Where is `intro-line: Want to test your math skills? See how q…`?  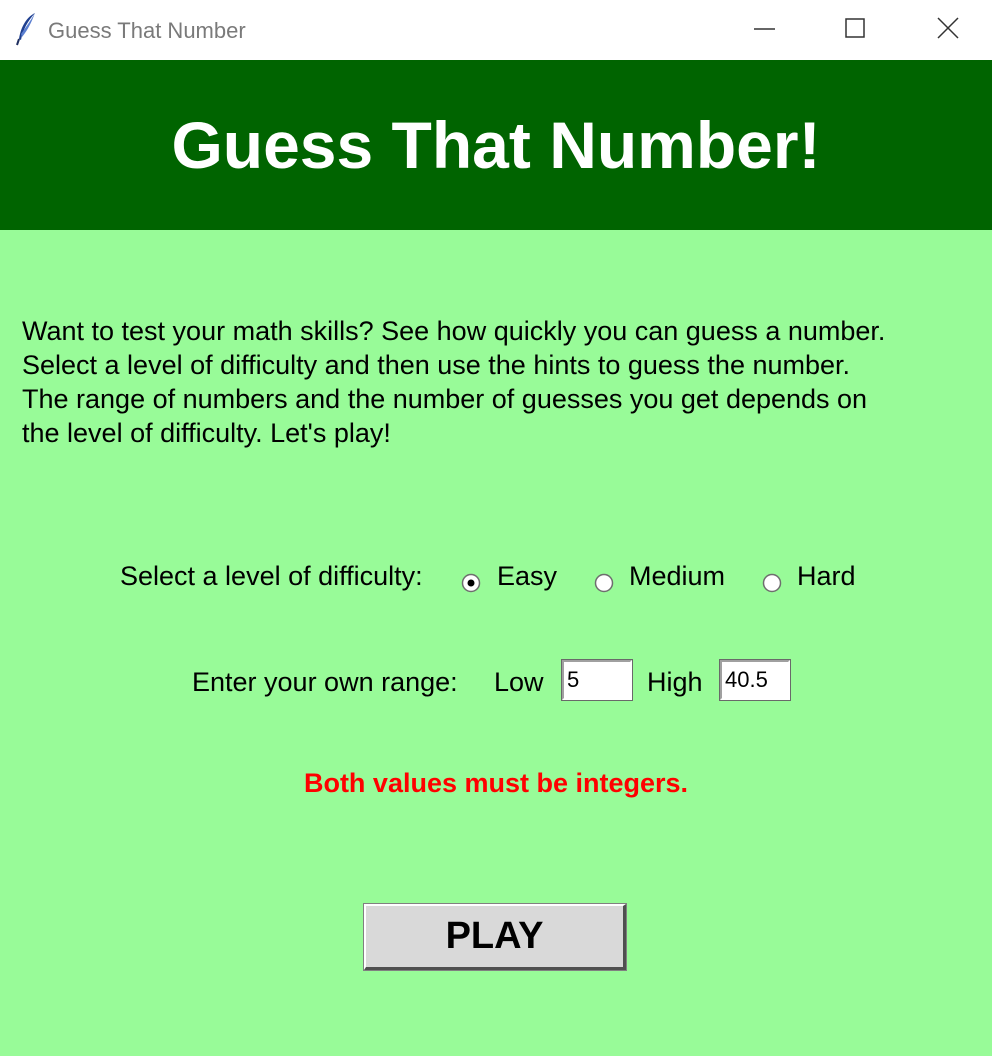 intro-line: Want to test your math skills? See how q… is located at coordinates (454, 331).